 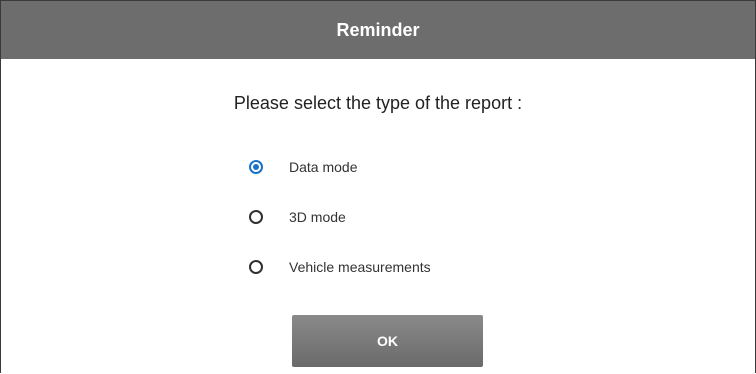 I want to click on report-type-prompt: Please select the type of the report :, so click(x=378, y=103).